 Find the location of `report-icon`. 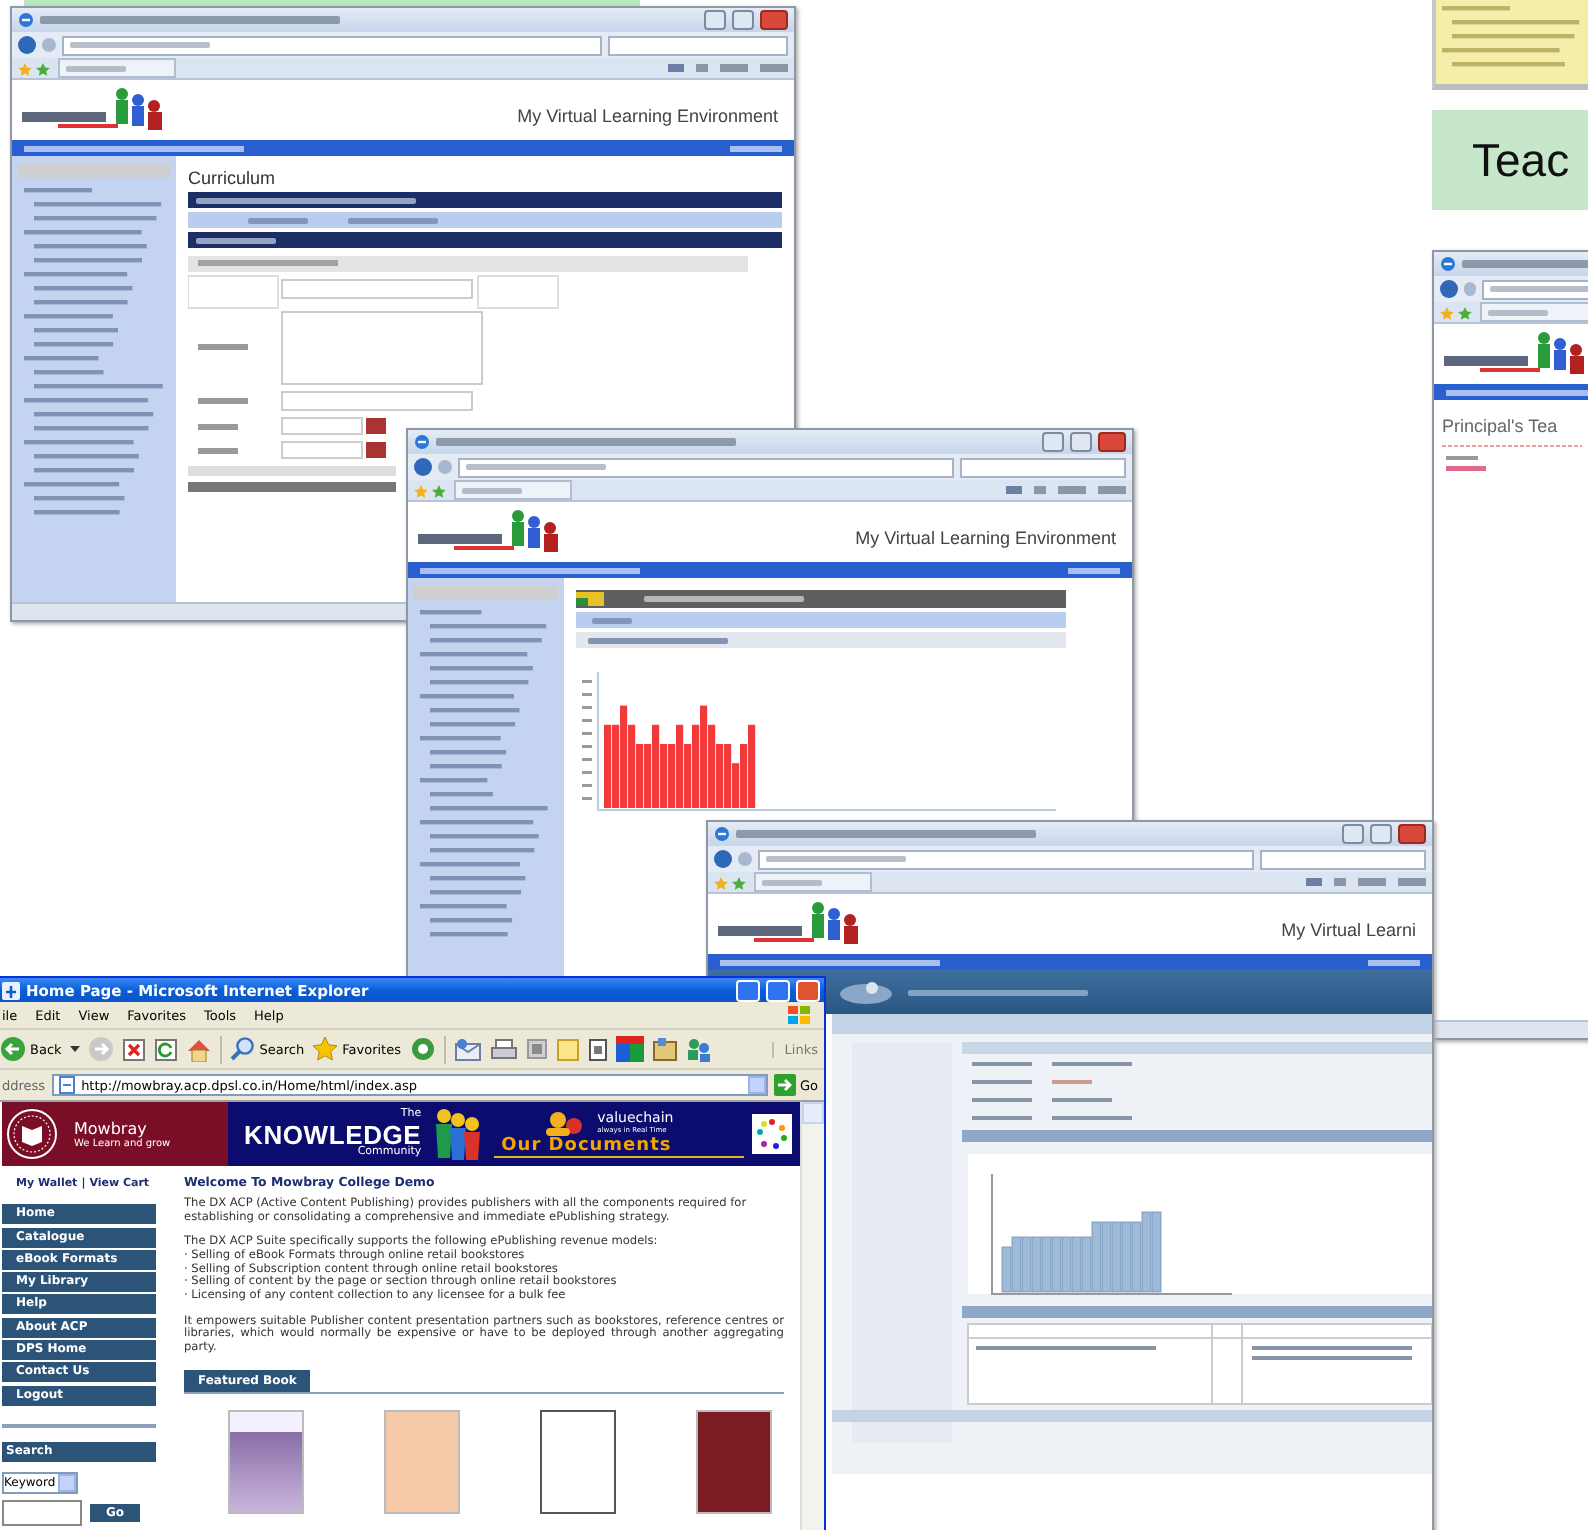

report-icon is located at coordinates (590, 599).